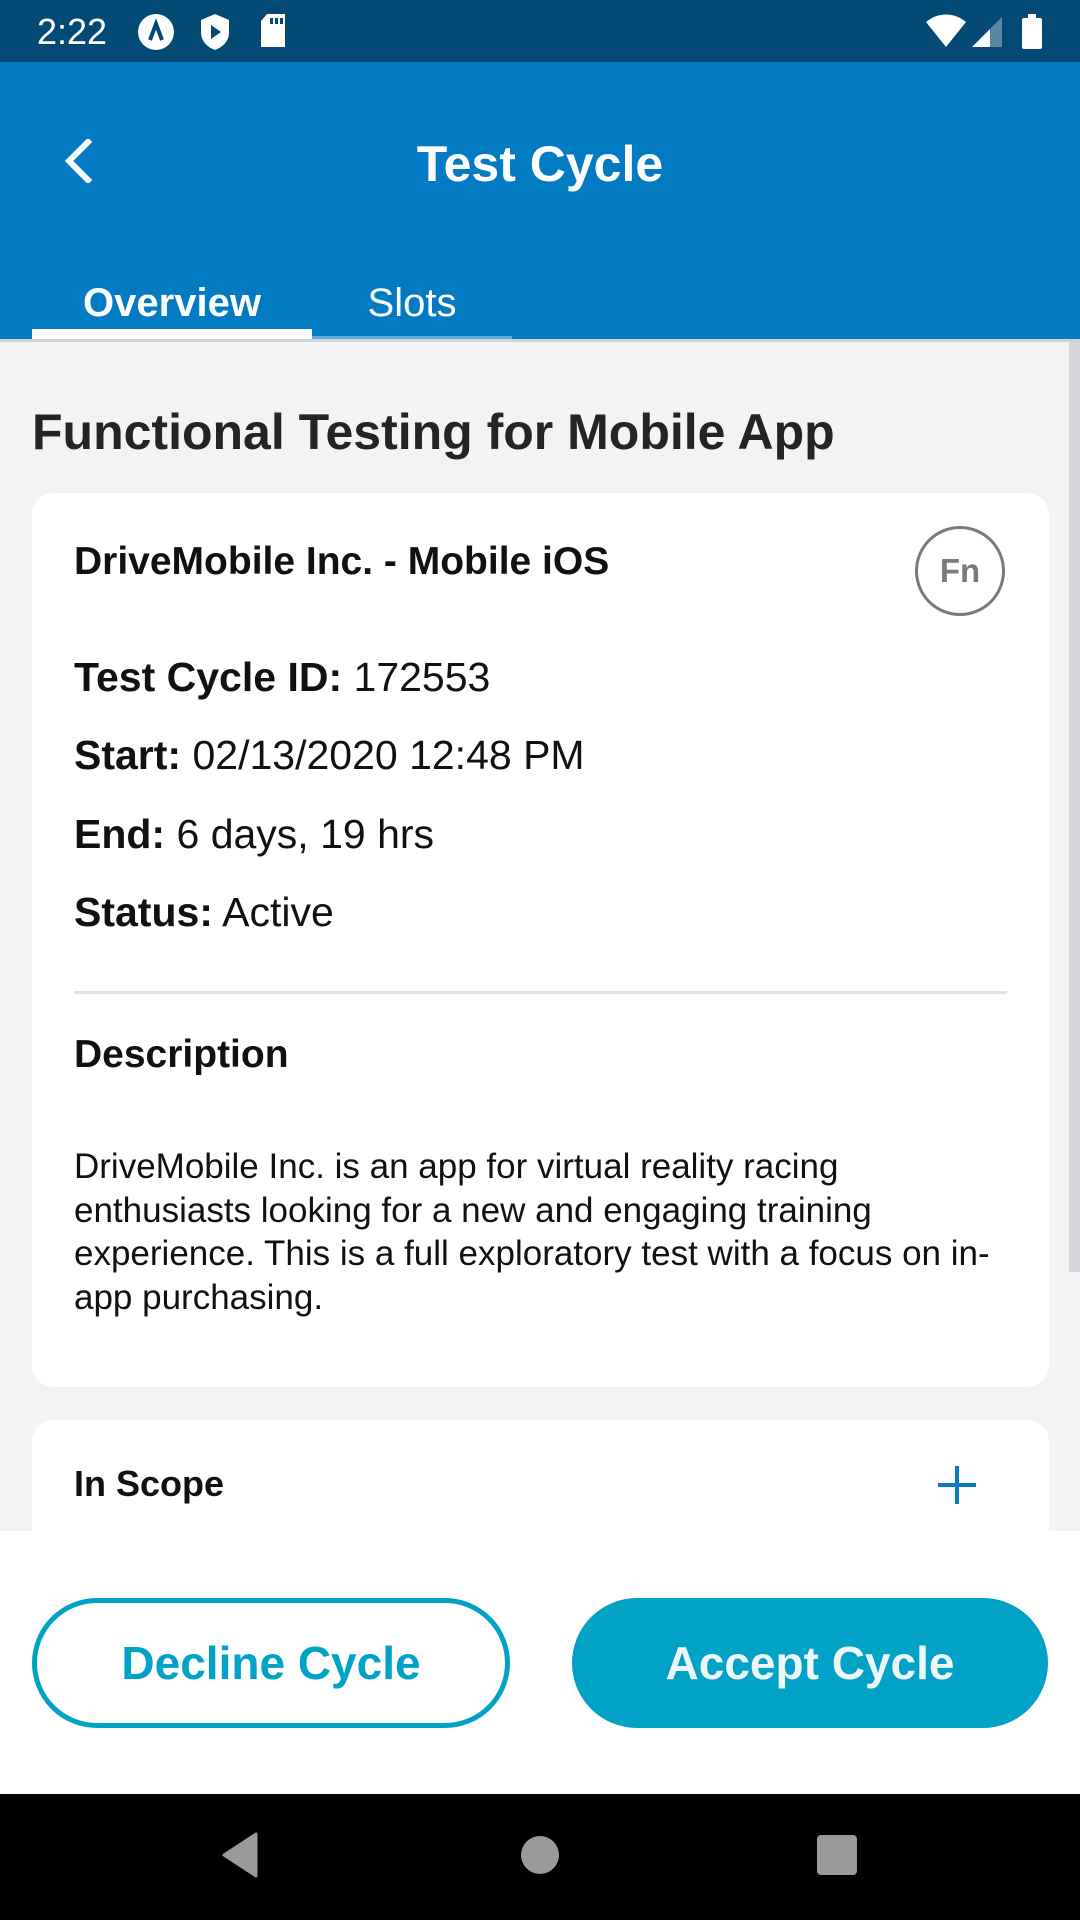 Image resolution: width=1080 pixels, height=1920 pixels. What do you see at coordinates (957, 1485) in the screenshot?
I see `expand-in-scope-button` at bounding box center [957, 1485].